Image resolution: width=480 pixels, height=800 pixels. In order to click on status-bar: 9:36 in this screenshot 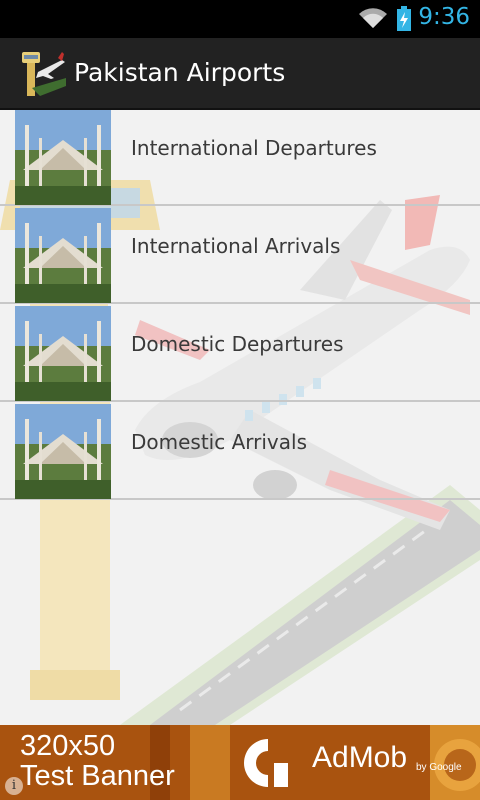, I will do `click(240, 19)`.